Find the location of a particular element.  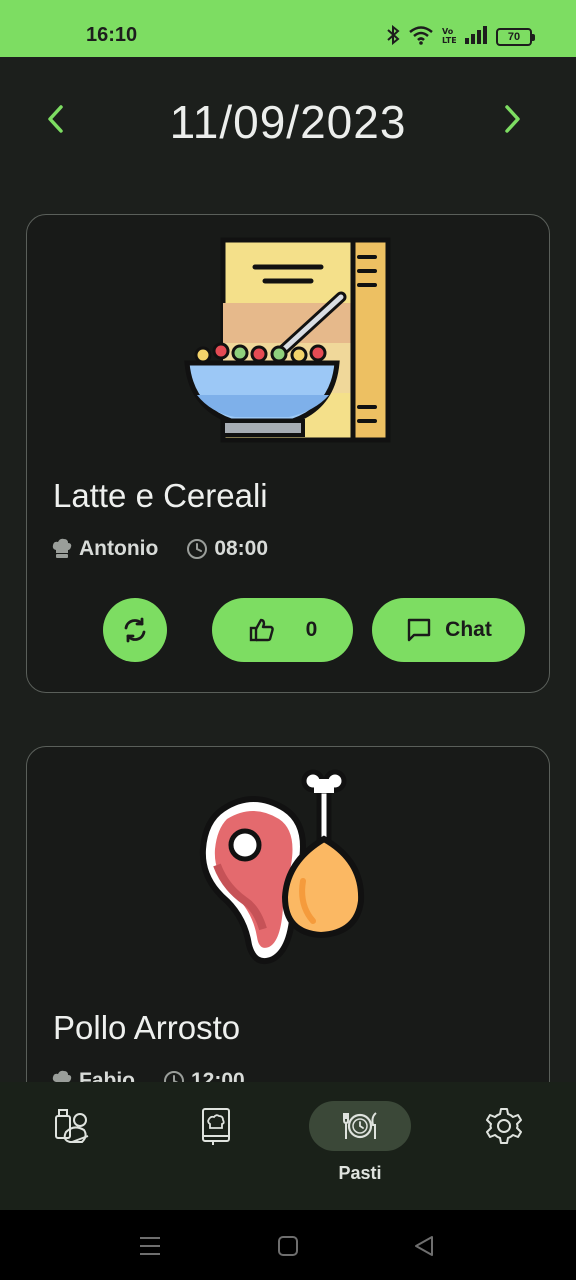

gear-icon is located at coordinates (504, 1126).